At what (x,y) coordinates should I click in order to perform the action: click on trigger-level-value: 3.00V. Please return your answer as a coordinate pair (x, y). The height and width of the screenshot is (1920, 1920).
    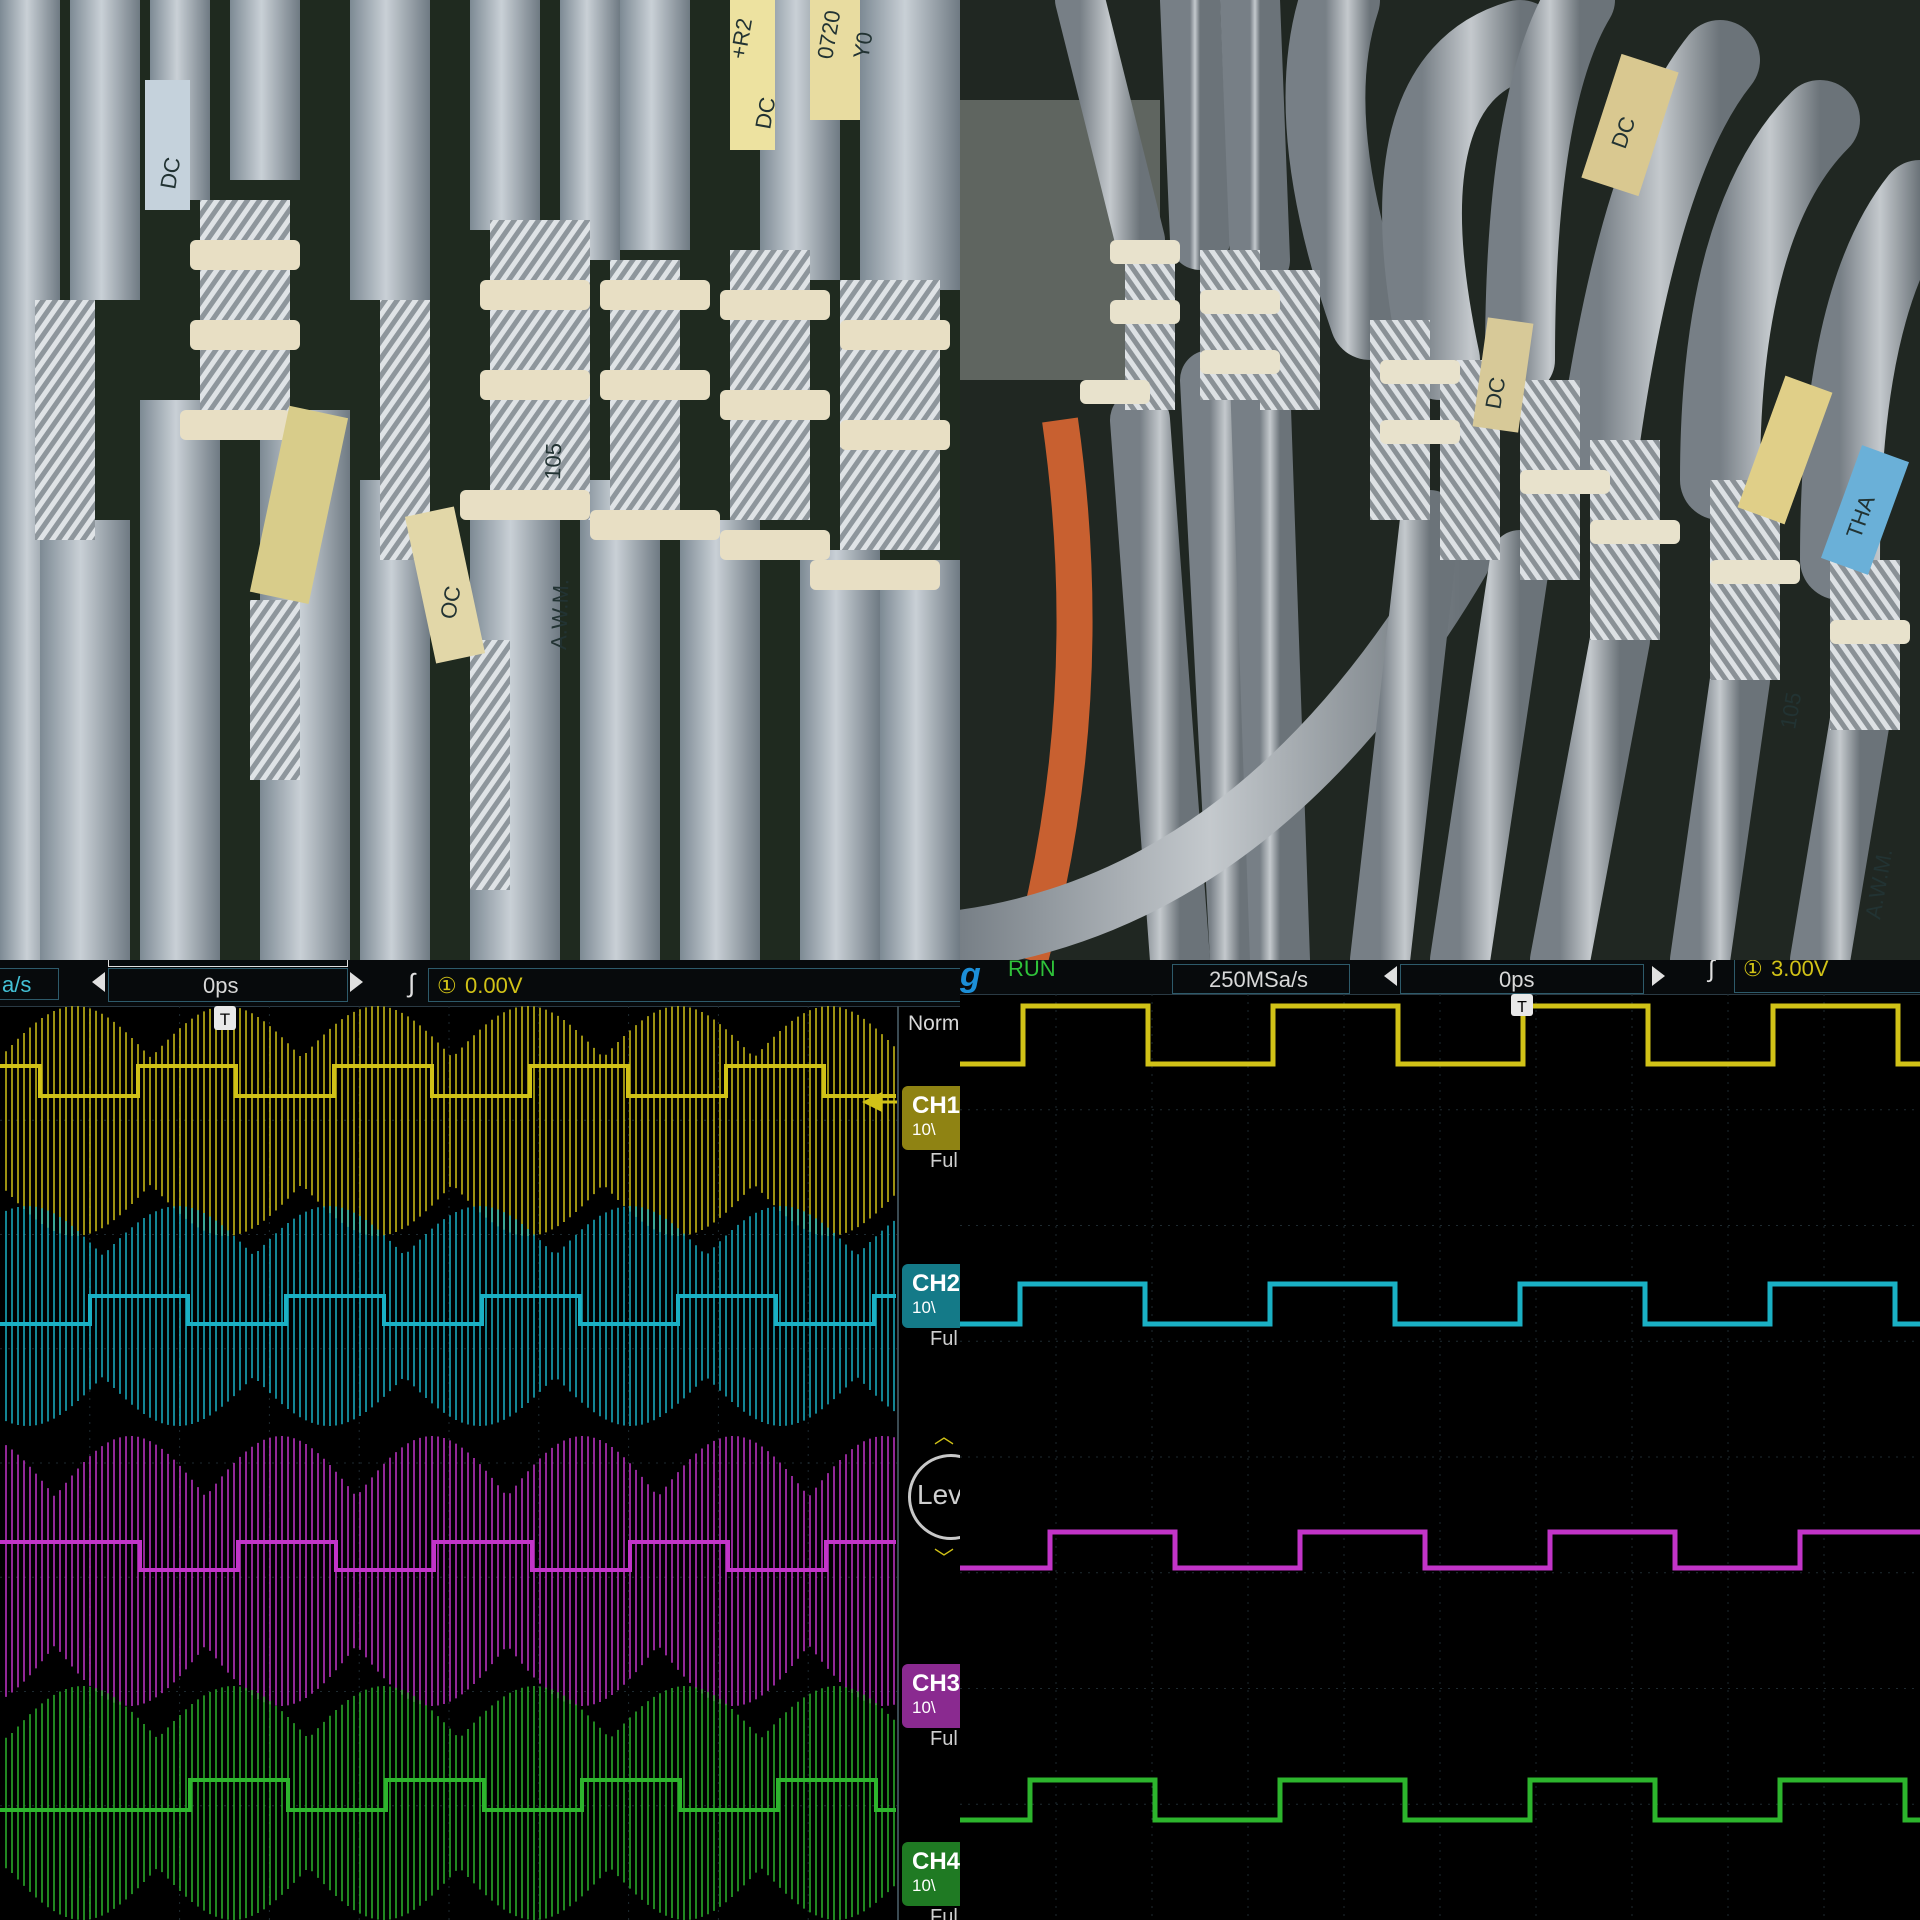
    Looking at the image, I should click on (1800, 970).